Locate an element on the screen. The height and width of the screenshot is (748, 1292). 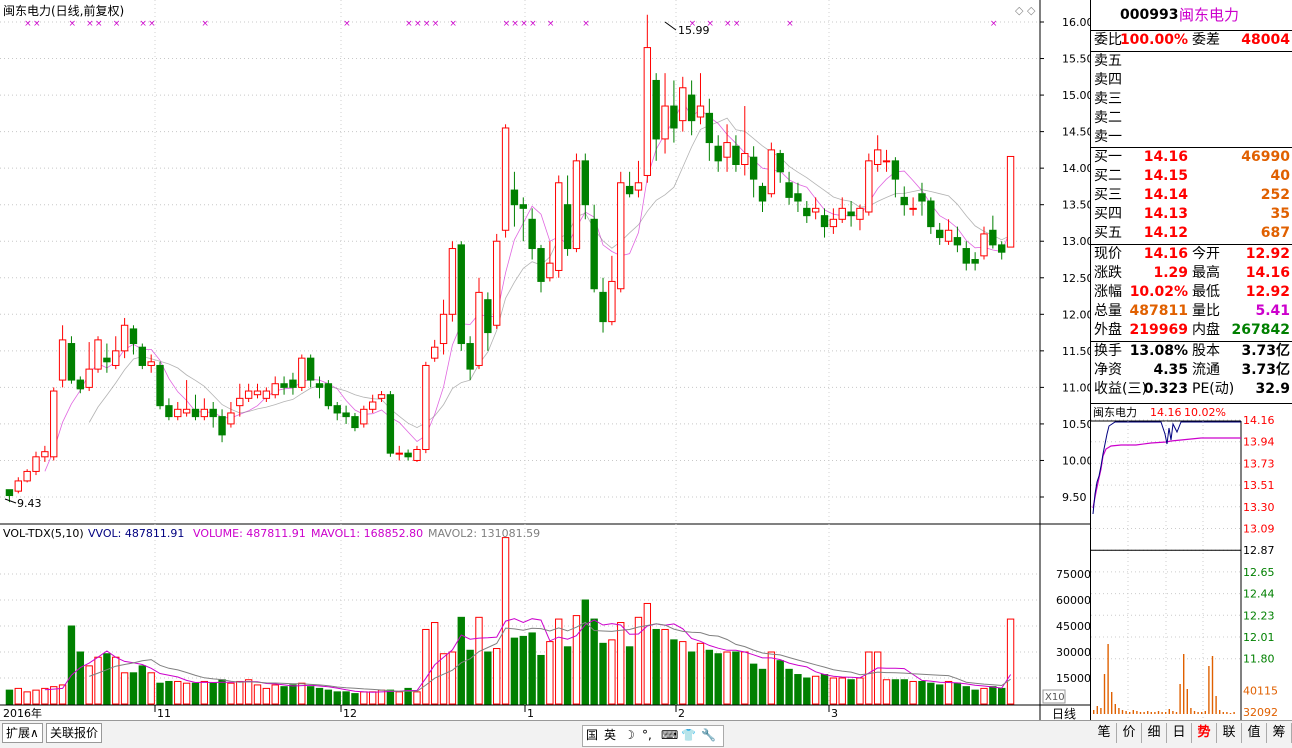
price-axis-label: 12.00 is located at coordinates (1076, 314).